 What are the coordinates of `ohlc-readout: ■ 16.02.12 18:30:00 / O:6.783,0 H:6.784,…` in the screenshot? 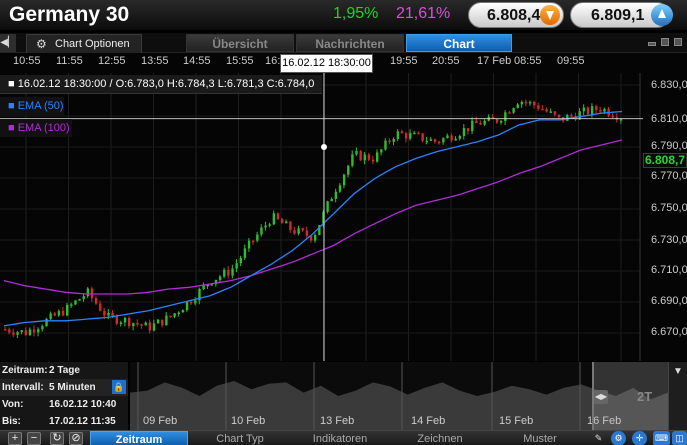 It's located at (161, 84).